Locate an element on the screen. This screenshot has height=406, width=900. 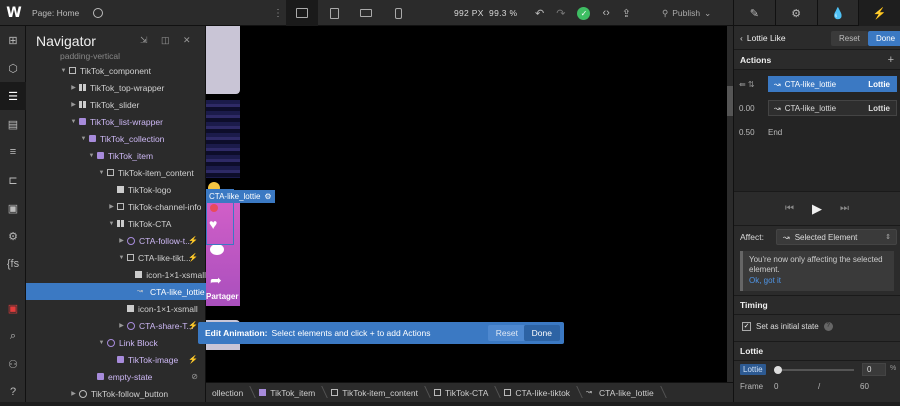
tree-row: ▶ CTA-follow-t... ⚡ is located at coordinates (116, 240).